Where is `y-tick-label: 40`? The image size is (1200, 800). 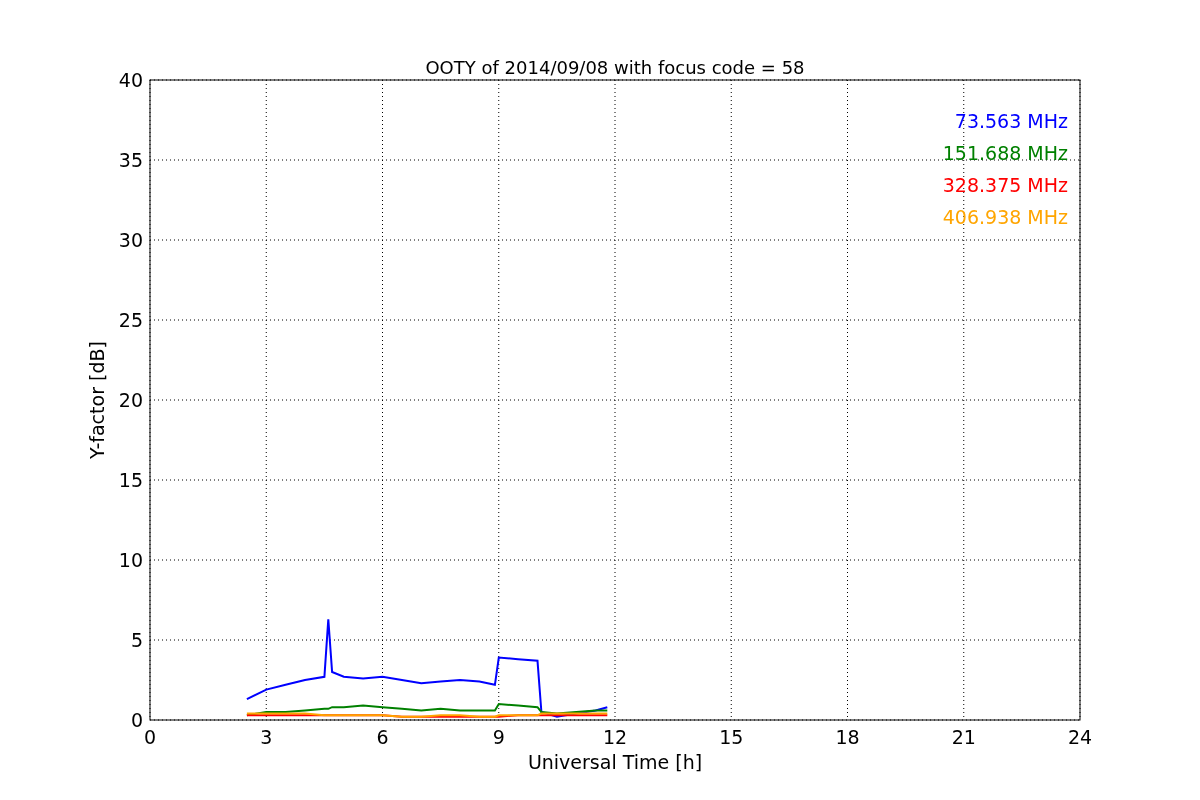 y-tick-label: 40 is located at coordinates (130, 80).